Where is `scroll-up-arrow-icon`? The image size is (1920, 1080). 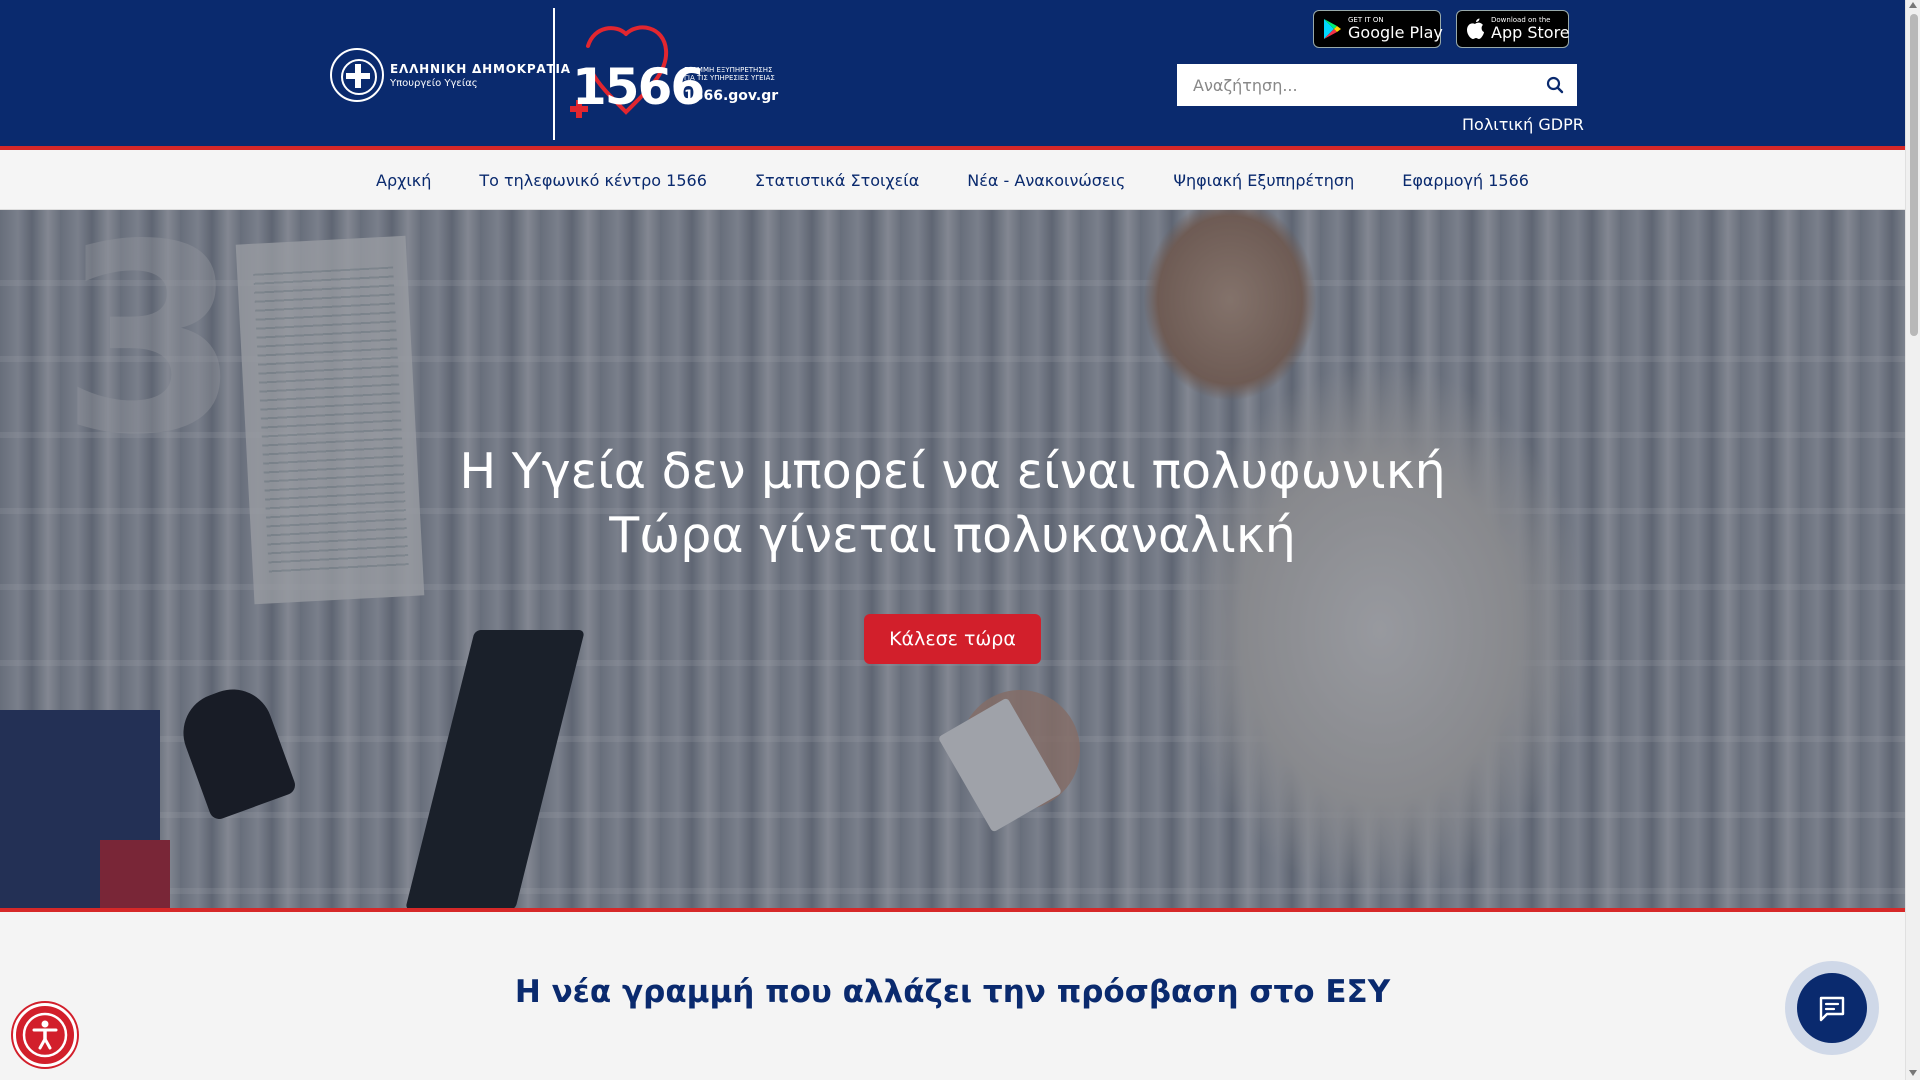 scroll-up-arrow-icon is located at coordinates (1913, 5).